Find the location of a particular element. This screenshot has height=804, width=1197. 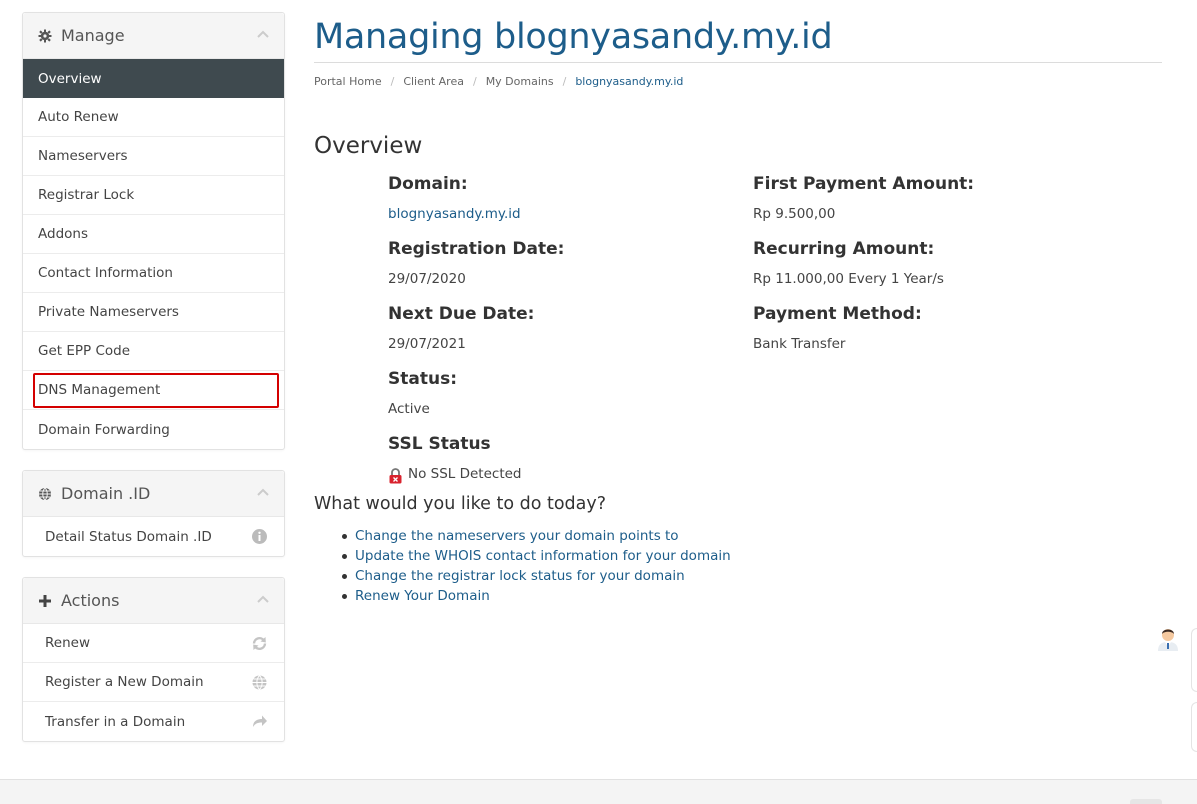

ssl-status-field: SSL Status No SSL Detected is located at coordinates (476, 458).